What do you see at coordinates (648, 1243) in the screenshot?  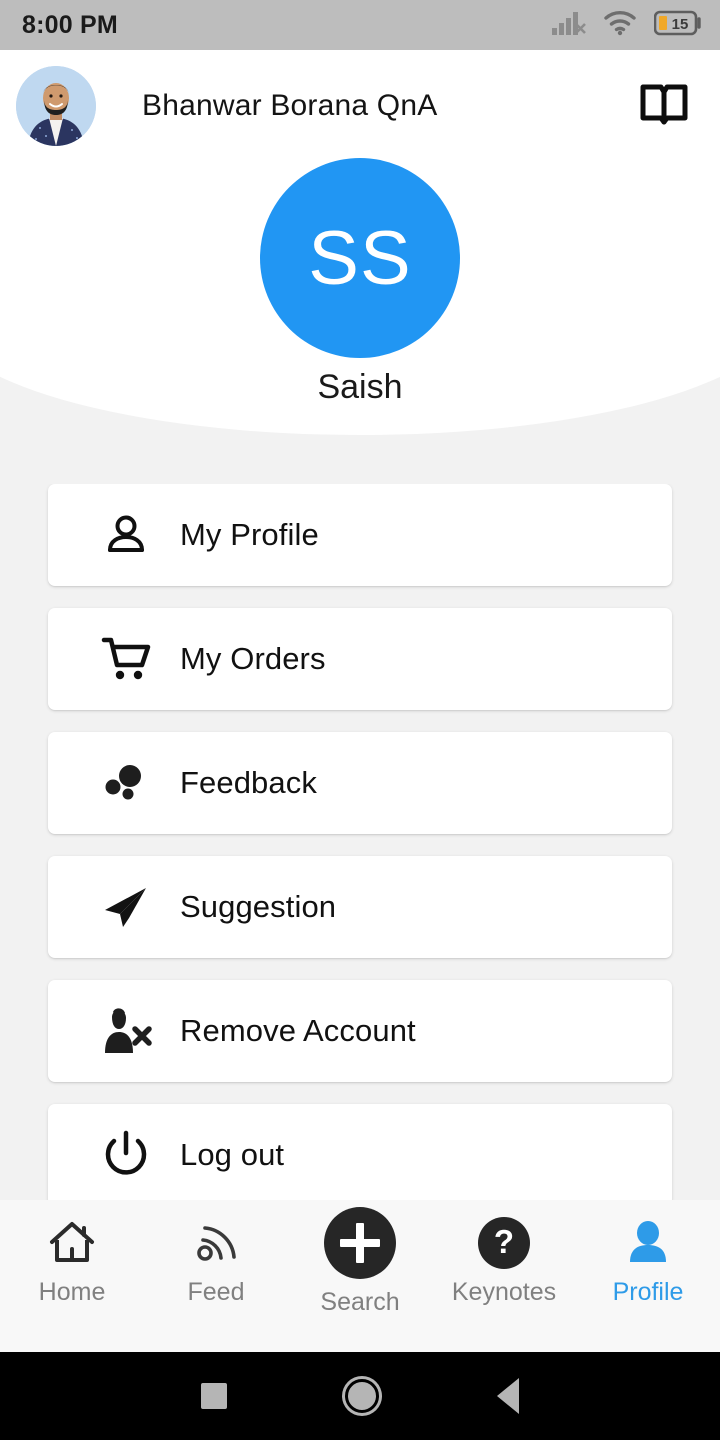 I see `person-filled-icon` at bounding box center [648, 1243].